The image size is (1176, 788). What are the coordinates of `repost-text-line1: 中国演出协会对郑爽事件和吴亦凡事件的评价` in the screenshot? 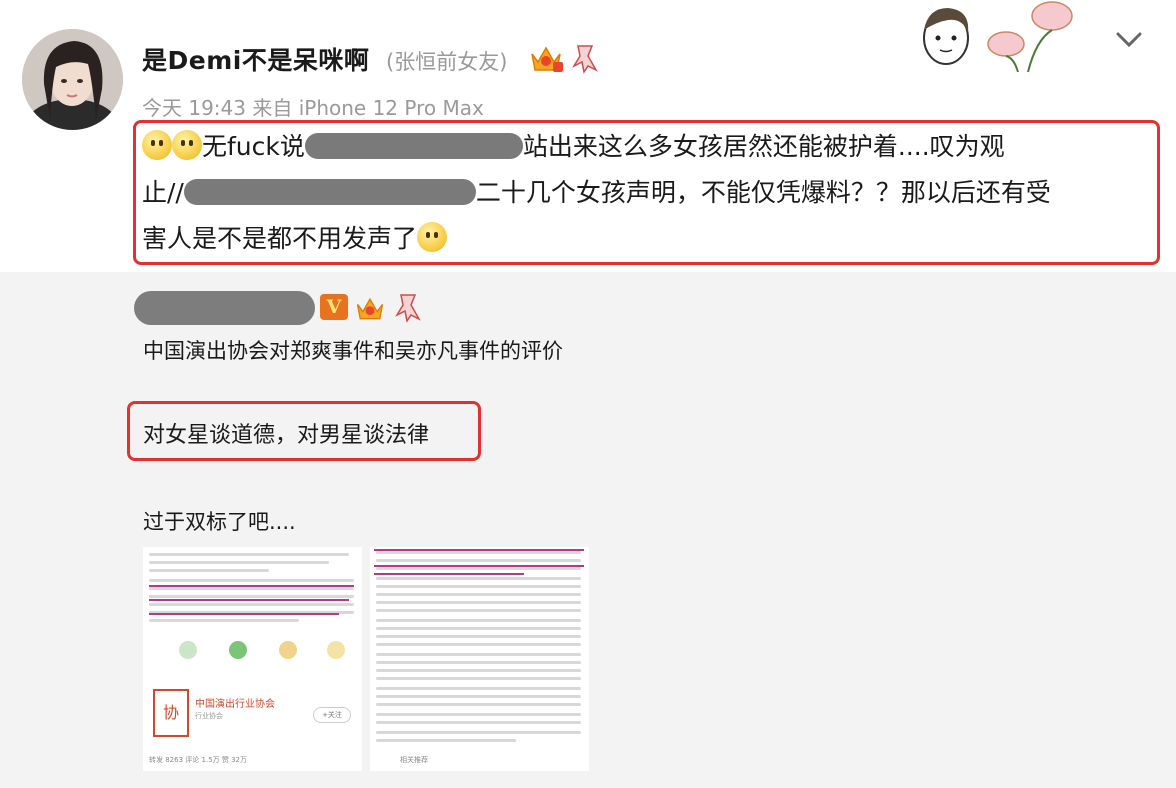 It's located at (353, 351).